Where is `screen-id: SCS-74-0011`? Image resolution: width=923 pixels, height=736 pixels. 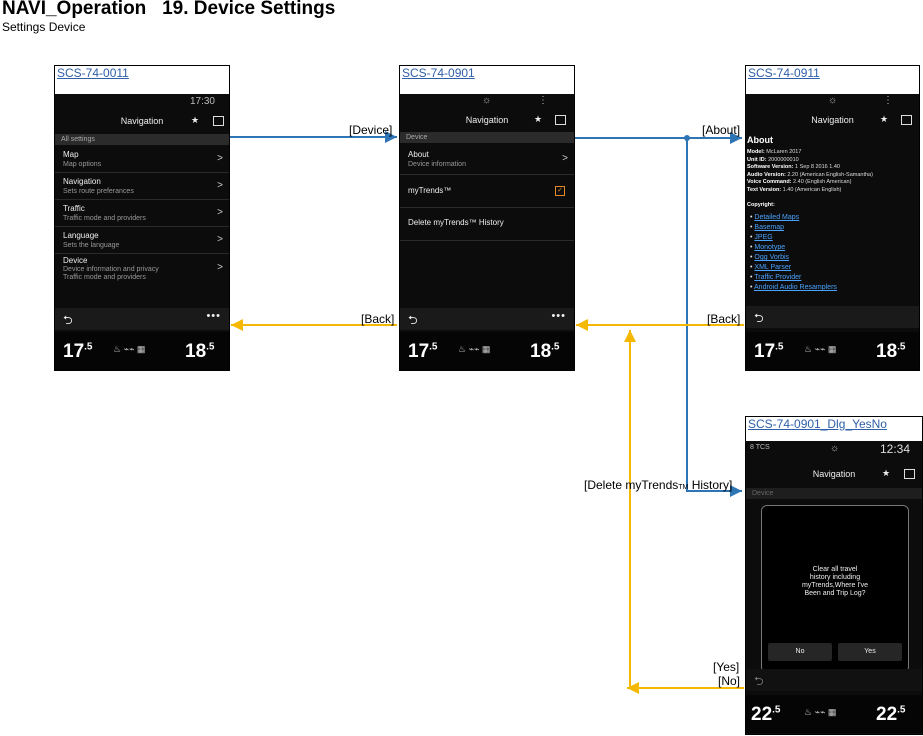
screen-id: SCS-74-0011 is located at coordinates (93, 73).